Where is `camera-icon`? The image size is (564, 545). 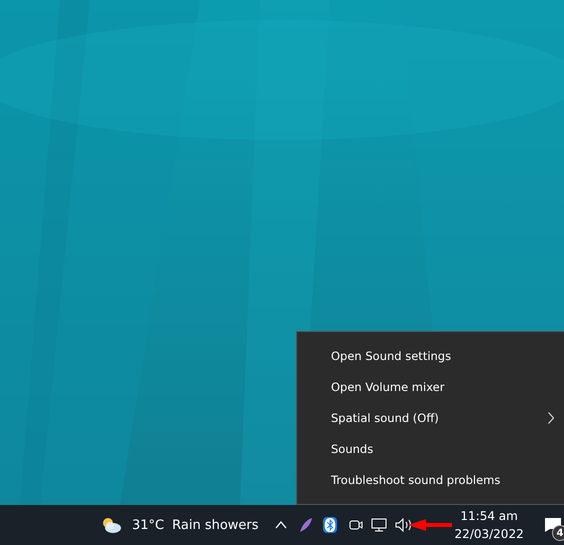 camera-icon is located at coordinates (355, 525).